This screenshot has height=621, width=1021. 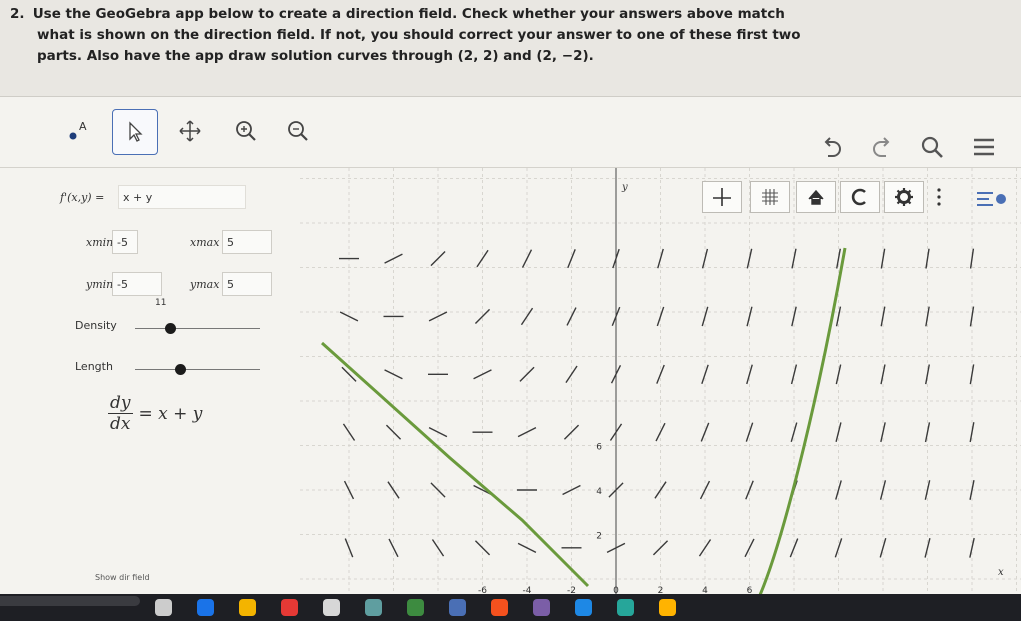 I want to click on y-tick-label: 2, so click(x=599, y=537).